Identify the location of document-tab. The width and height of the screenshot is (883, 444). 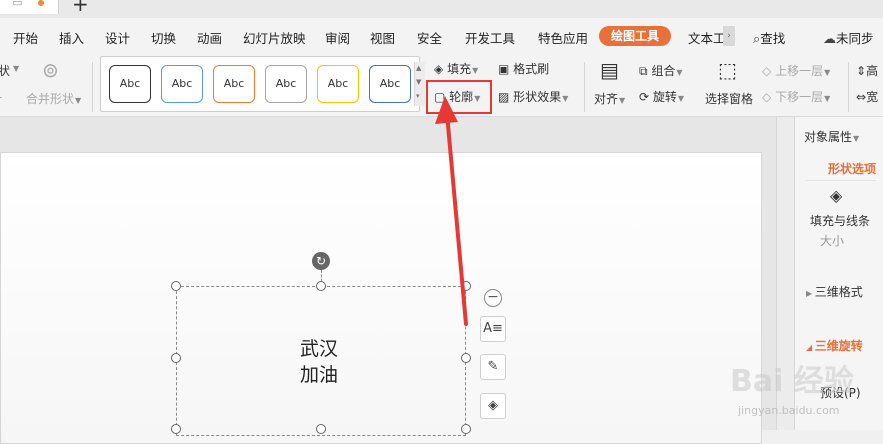
(29, 7).